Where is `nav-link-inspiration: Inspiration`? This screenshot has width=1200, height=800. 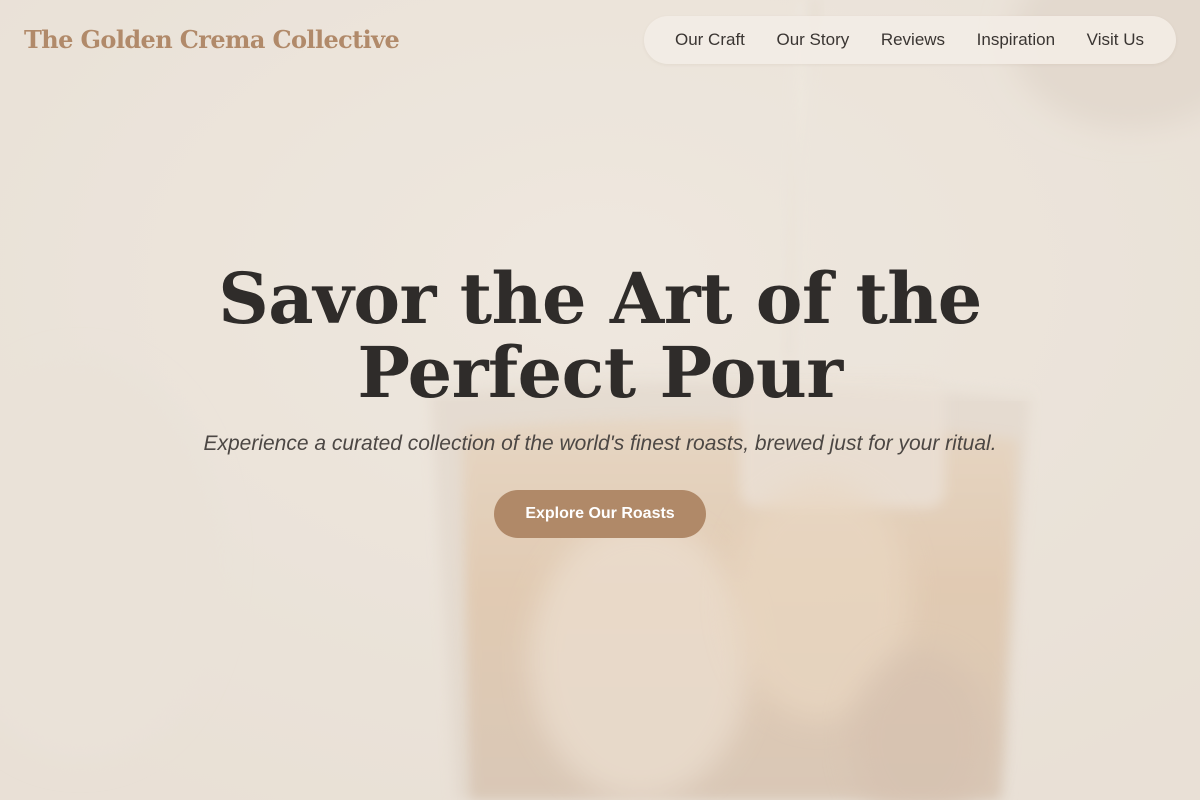 nav-link-inspiration: Inspiration is located at coordinates (1016, 40).